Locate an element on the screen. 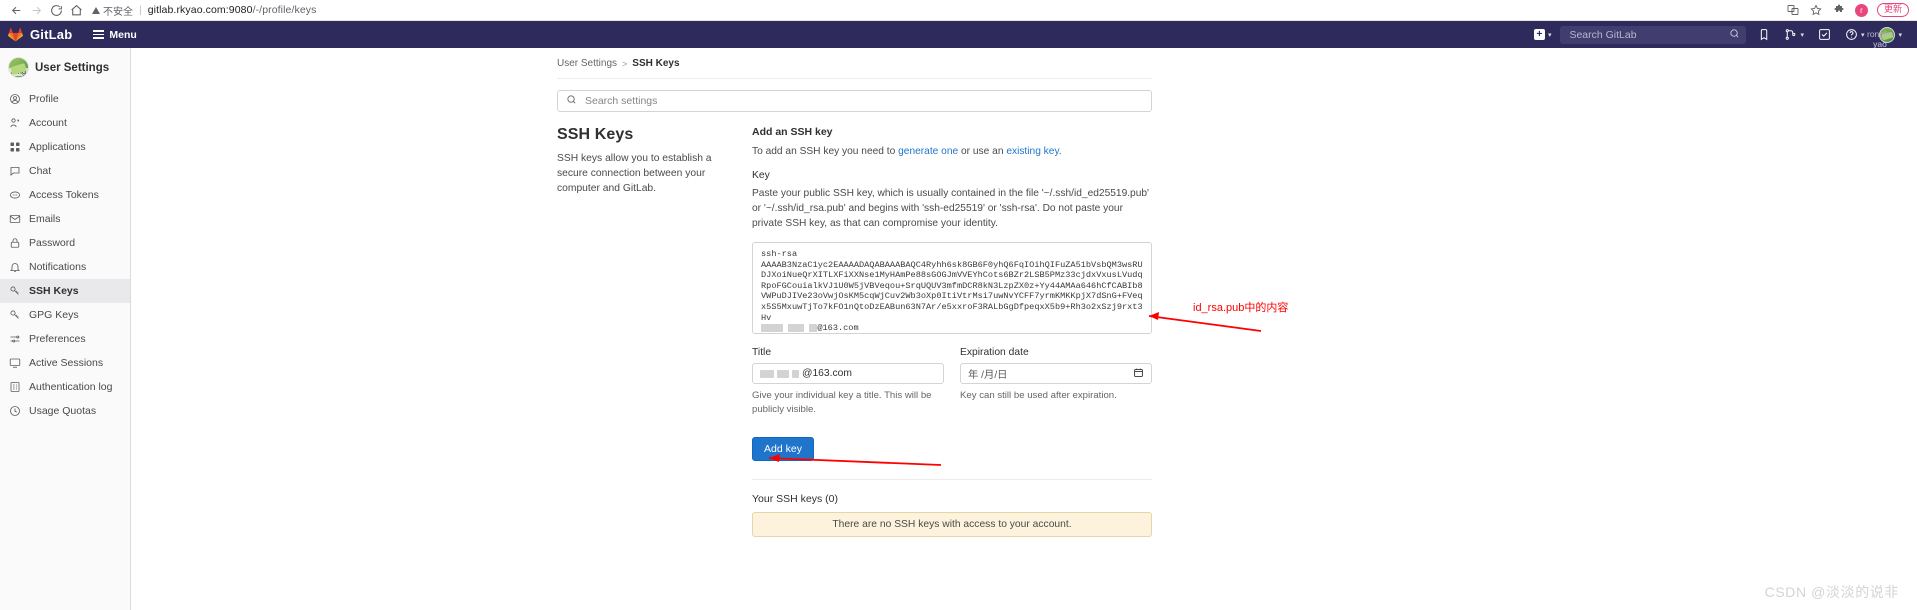  sidebar-avatar-label: rong is located at coordinates (18, 71).